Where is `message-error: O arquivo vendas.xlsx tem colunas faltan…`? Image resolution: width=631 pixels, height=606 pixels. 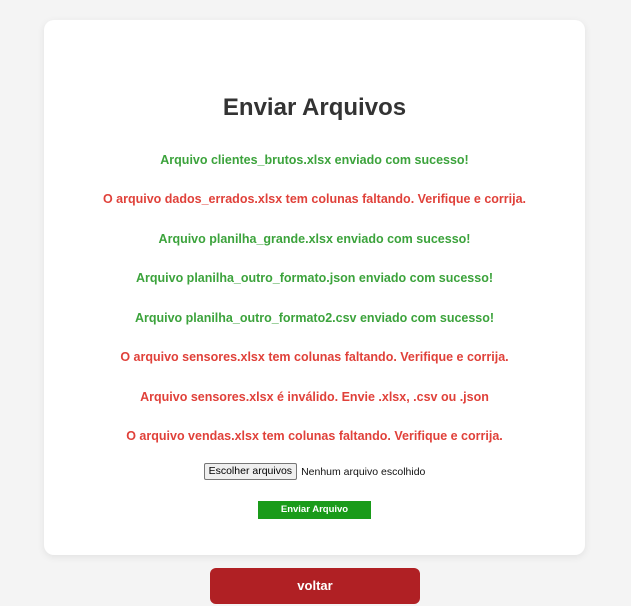 message-error: O arquivo vendas.xlsx tem colunas faltan… is located at coordinates (314, 436).